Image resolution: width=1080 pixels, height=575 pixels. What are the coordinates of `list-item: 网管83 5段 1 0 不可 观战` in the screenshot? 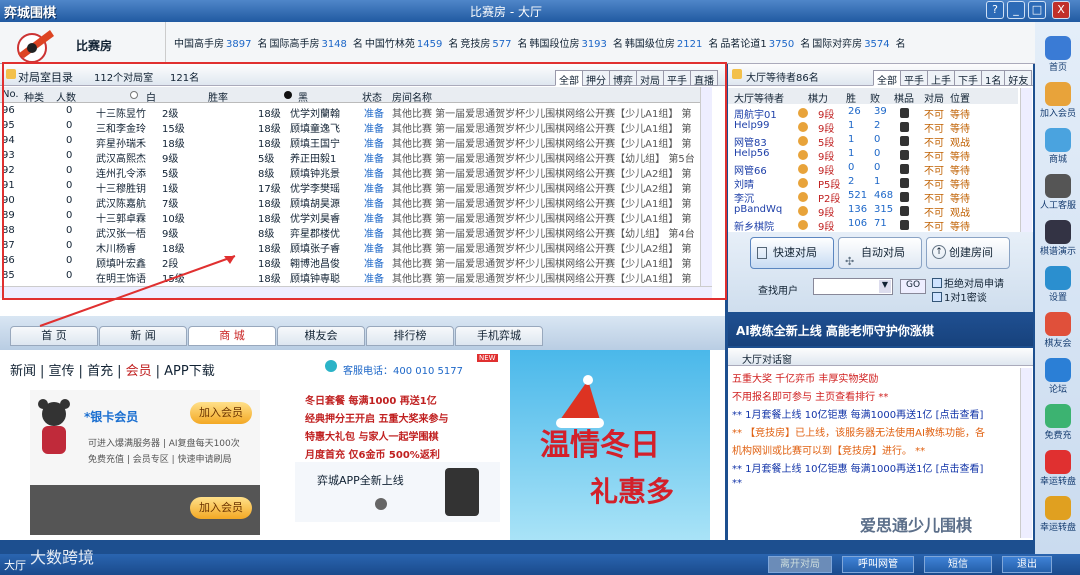 It's located at (873, 141).